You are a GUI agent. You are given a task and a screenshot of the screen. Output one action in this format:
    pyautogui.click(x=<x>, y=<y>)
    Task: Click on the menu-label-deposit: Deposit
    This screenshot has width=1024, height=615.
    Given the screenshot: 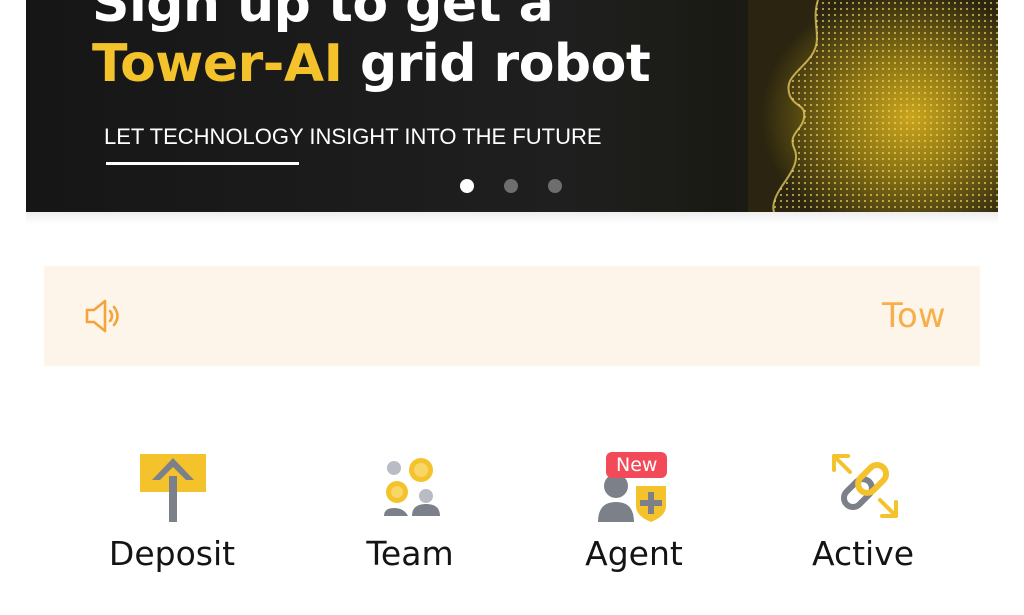 What is the action you would take?
    pyautogui.click(x=172, y=553)
    